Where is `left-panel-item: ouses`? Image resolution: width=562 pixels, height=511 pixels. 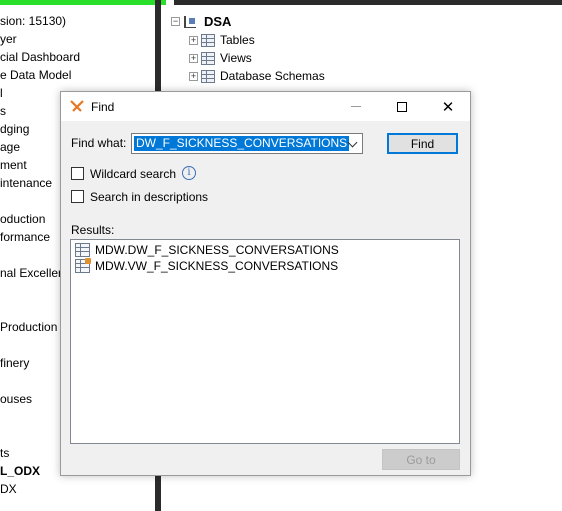 left-panel-item: ouses is located at coordinates (16, 399).